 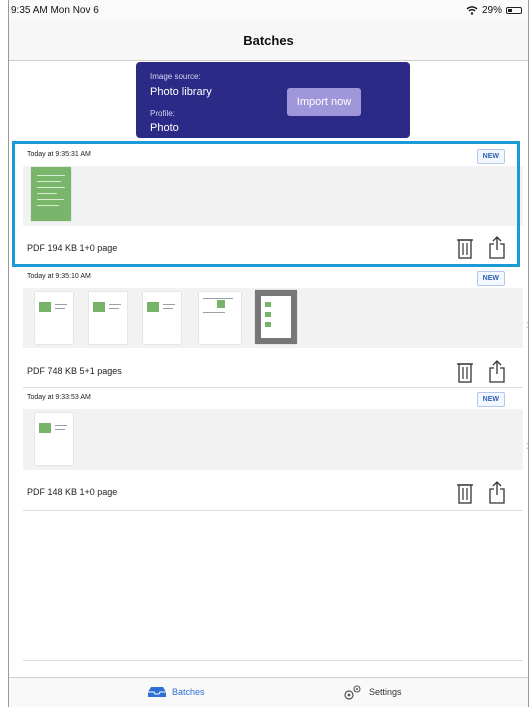 I want to click on tab-batches: Batches, so click(x=176, y=692).